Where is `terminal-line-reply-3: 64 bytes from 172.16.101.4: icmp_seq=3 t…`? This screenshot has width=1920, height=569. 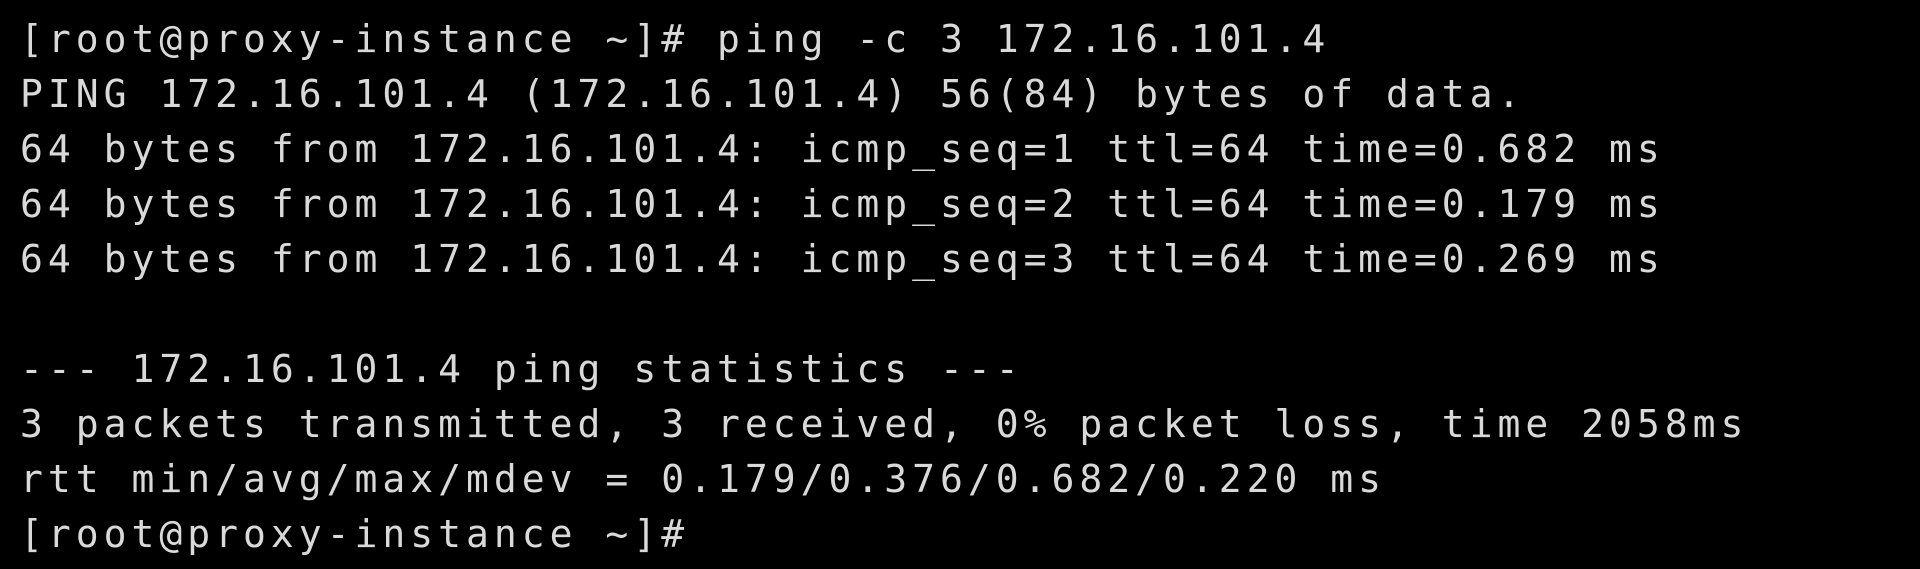 terminal-line-reply-3: 64 bytes from 172.16.101.4: icmp_seq=3 t… is located at coordinates (842, 259).